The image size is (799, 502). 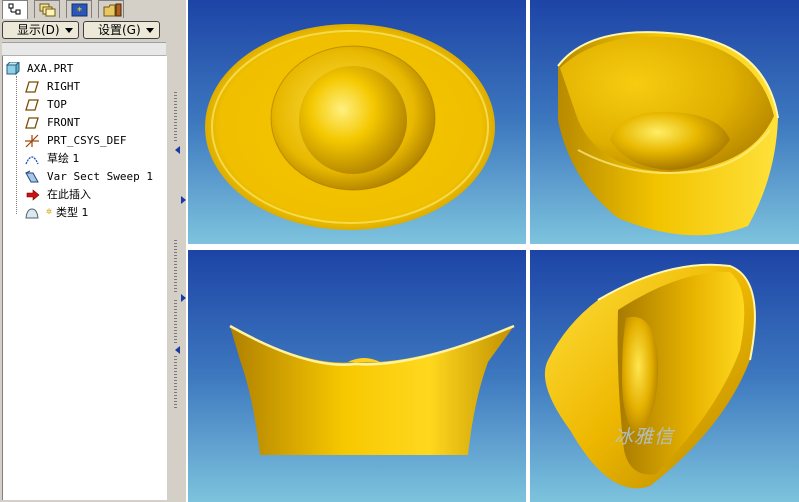 I want to click on ingot-iso-view-model, so click(x=668, y=133).